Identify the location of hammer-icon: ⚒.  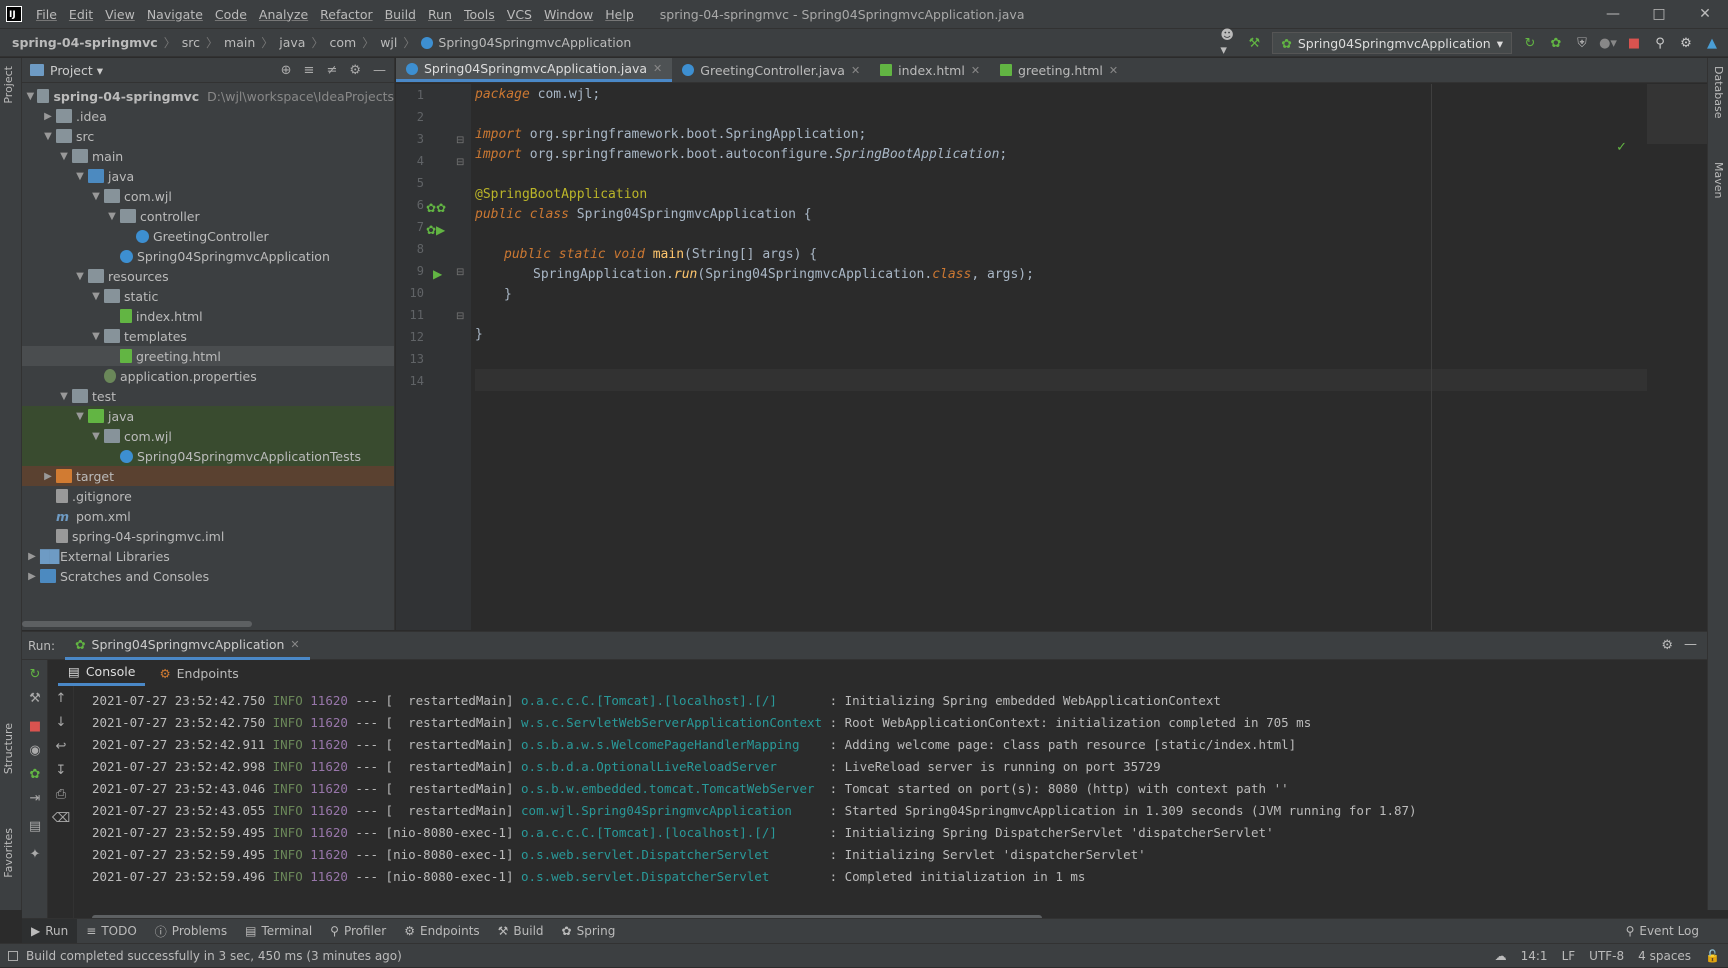
(1254, 43).